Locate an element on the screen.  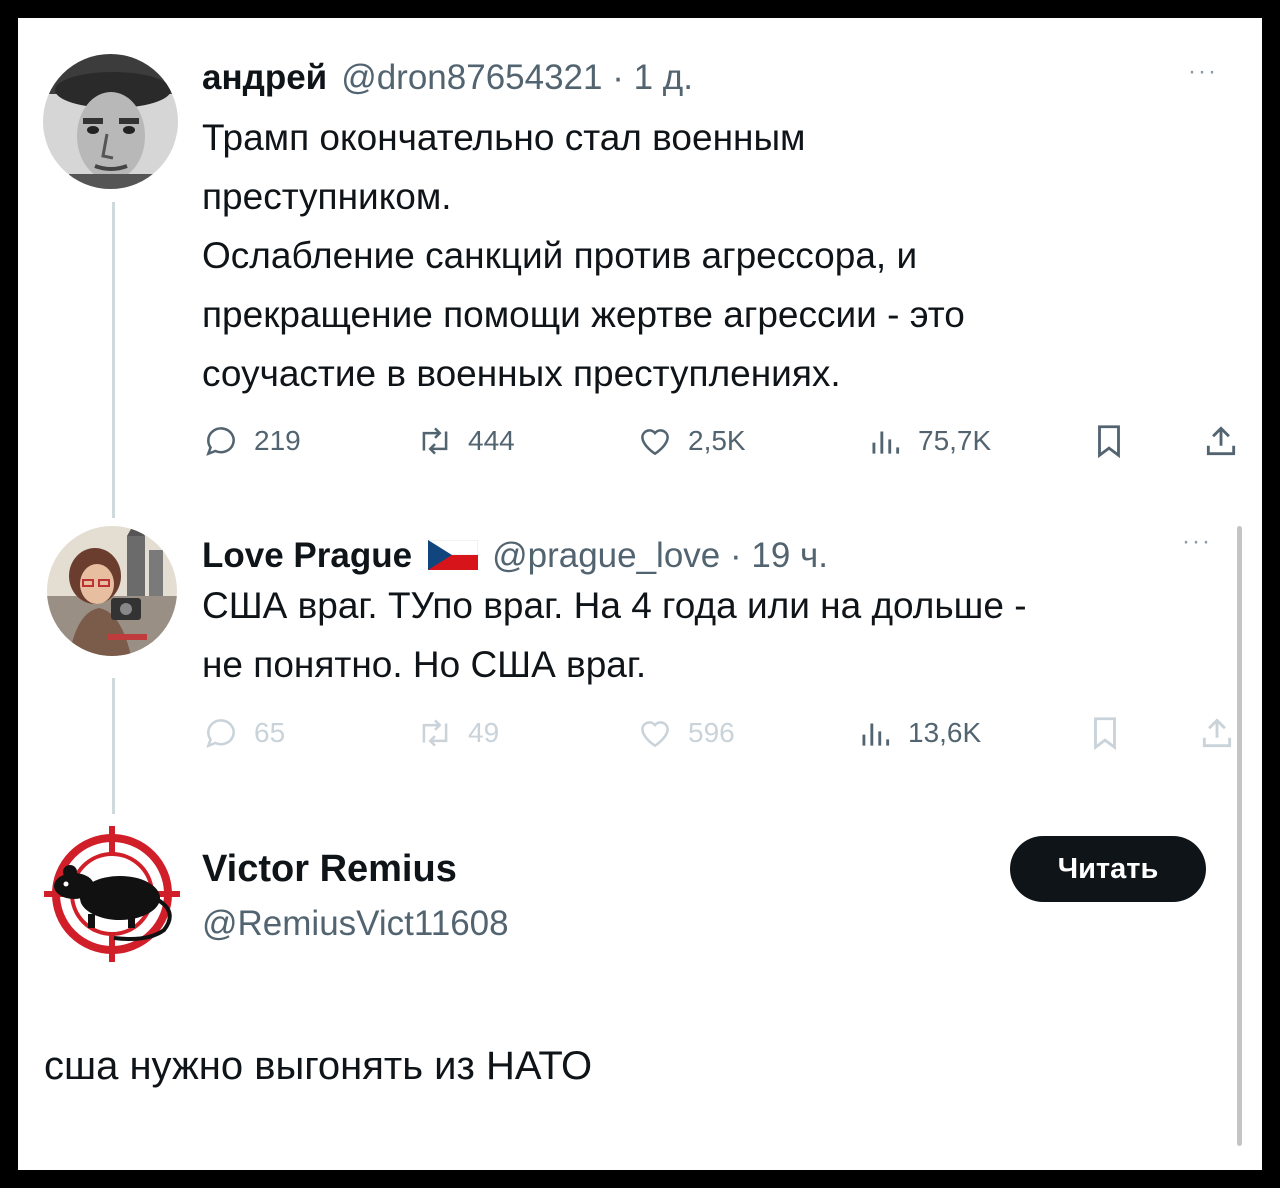
views-button: 13,6K is located at coordinates (918, 733).